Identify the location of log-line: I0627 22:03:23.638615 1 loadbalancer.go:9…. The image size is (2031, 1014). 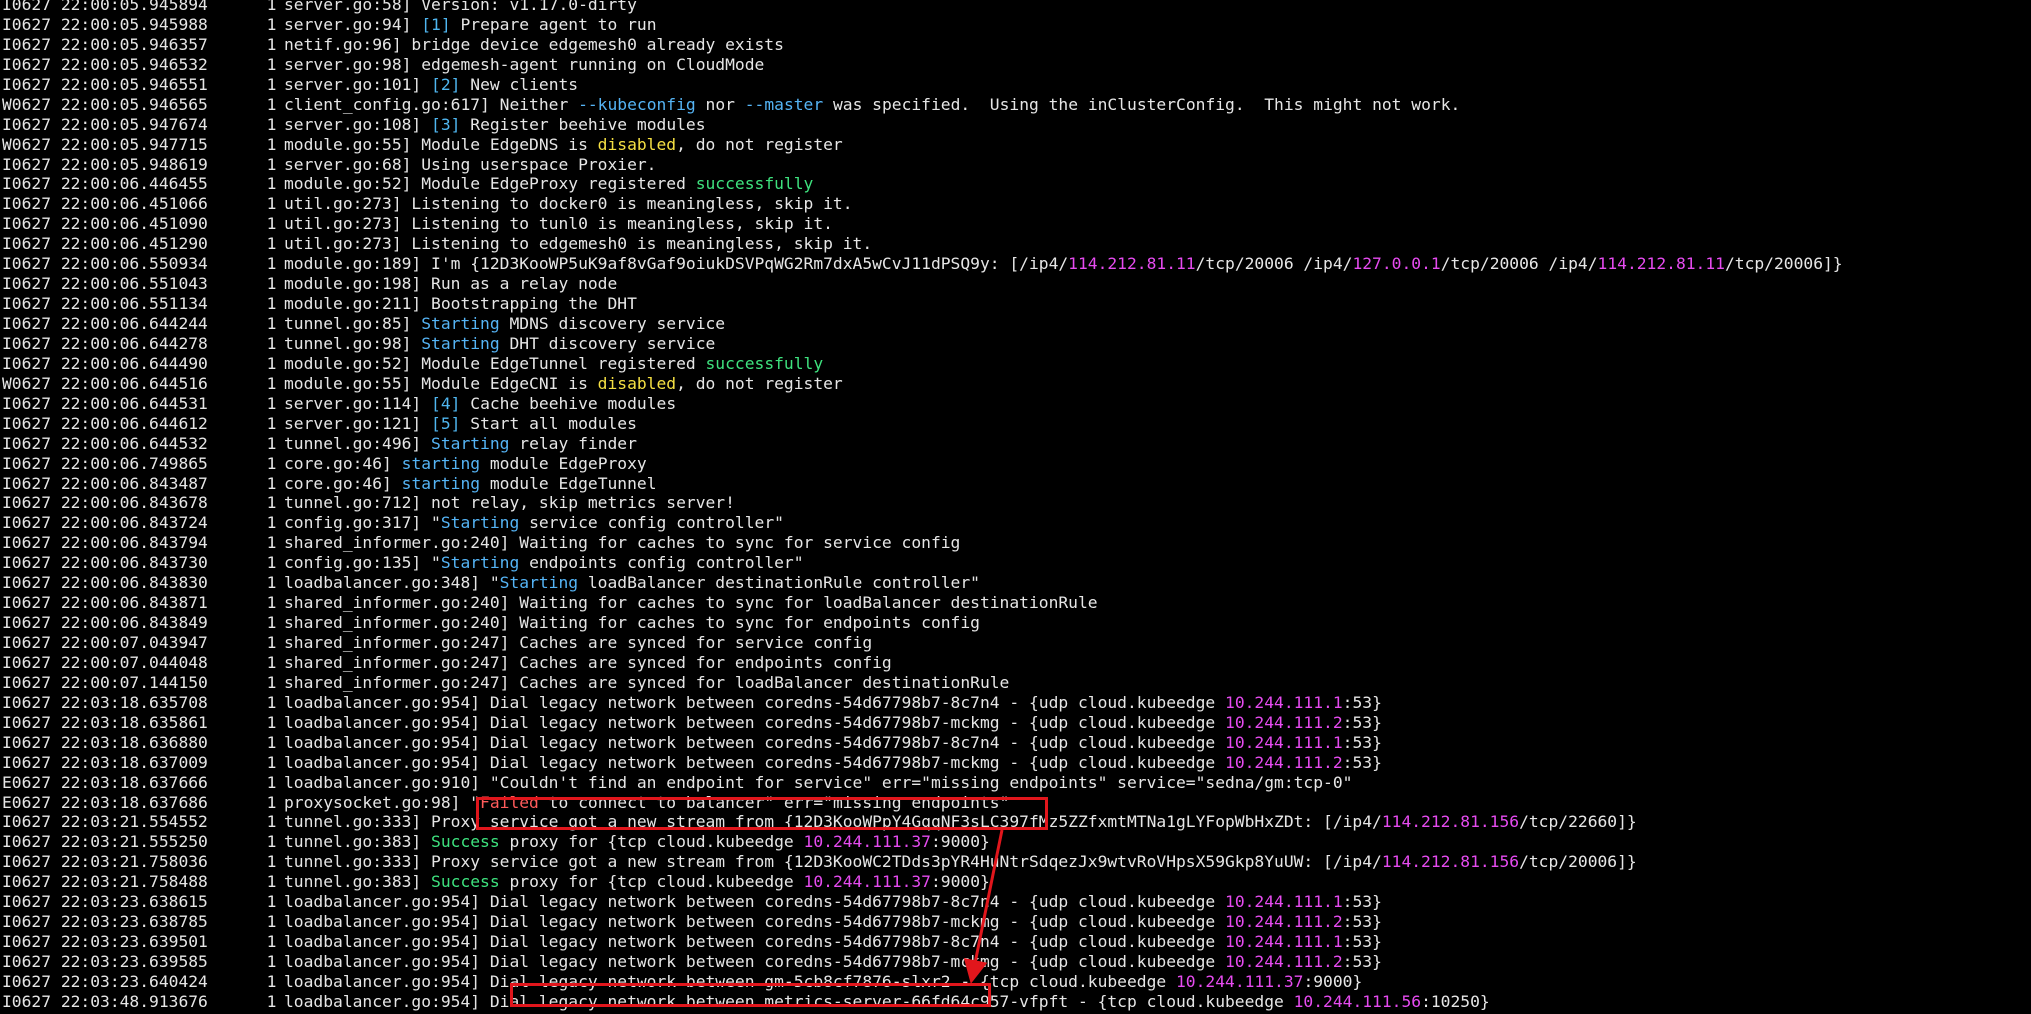
(1015, 902).